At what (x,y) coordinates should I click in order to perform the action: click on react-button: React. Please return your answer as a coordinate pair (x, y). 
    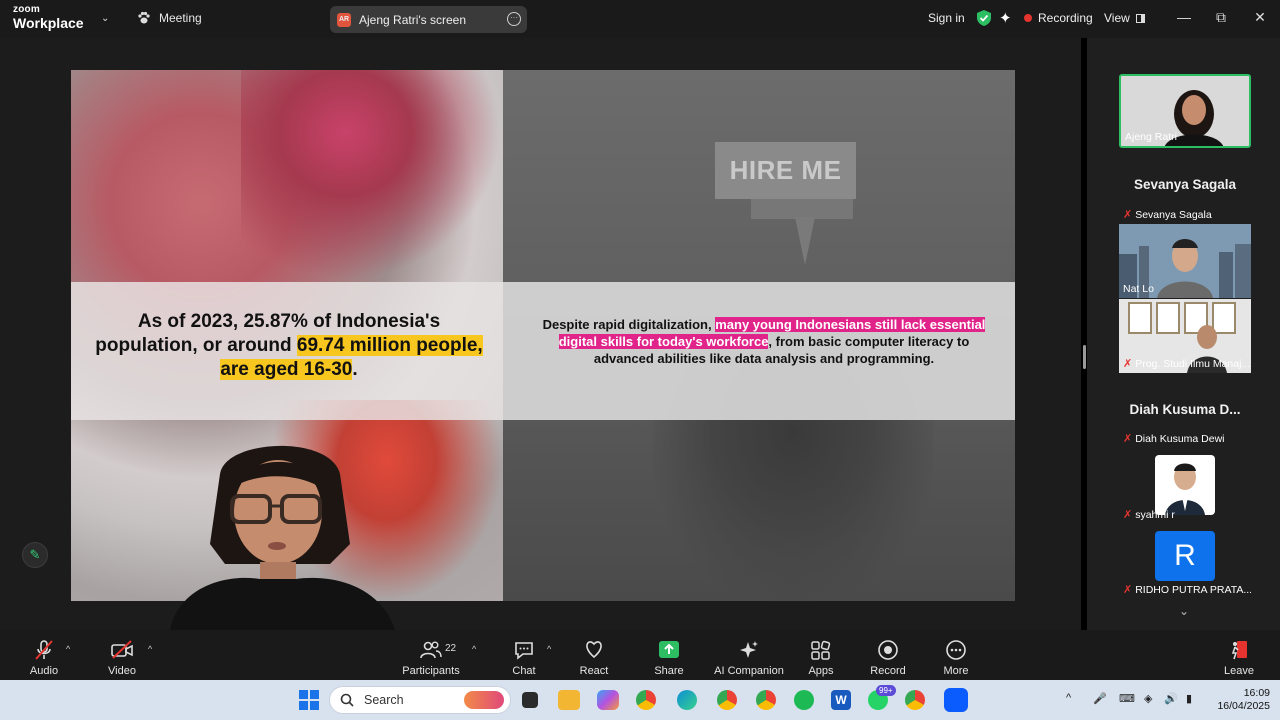
    Looking at the image, I should click on (594, 658).